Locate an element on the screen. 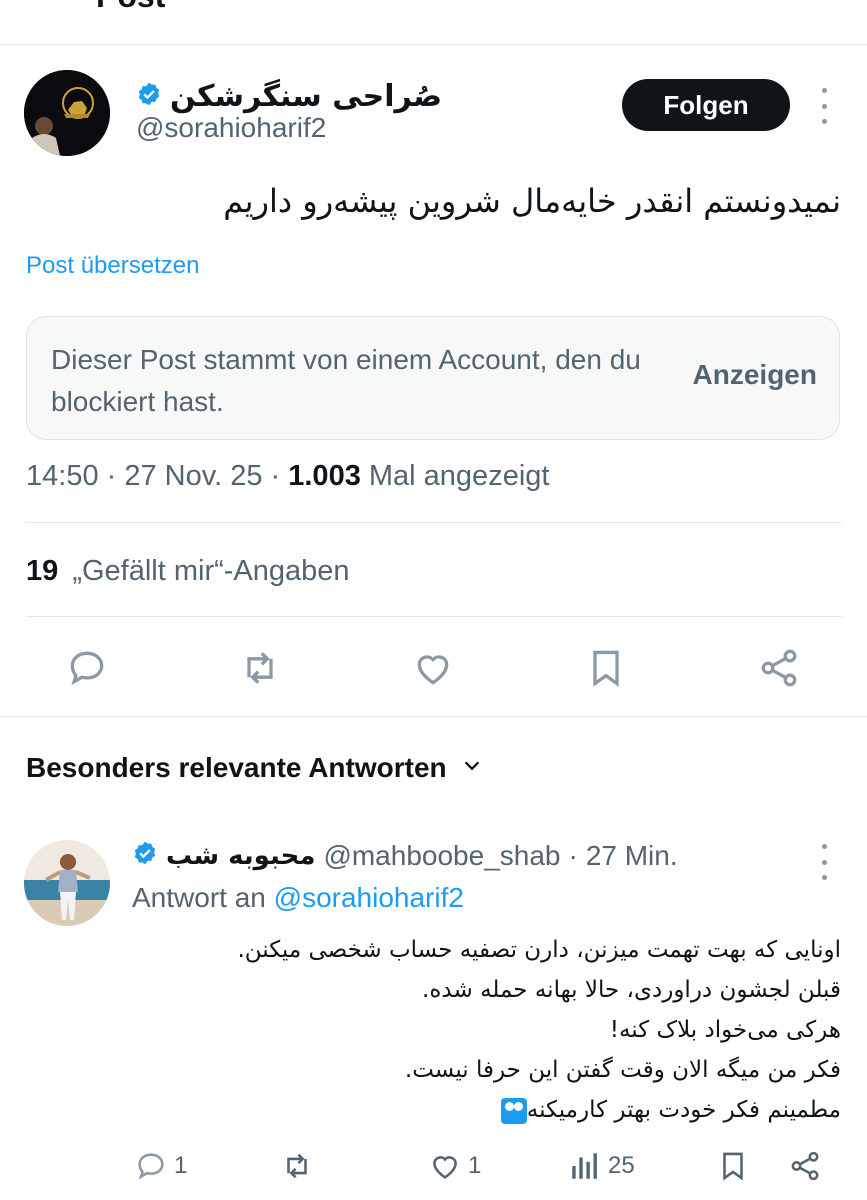 The height and width of the screenshot is (1200, 867). reply-like-button: 1 is located at coordinates (454, 1166).